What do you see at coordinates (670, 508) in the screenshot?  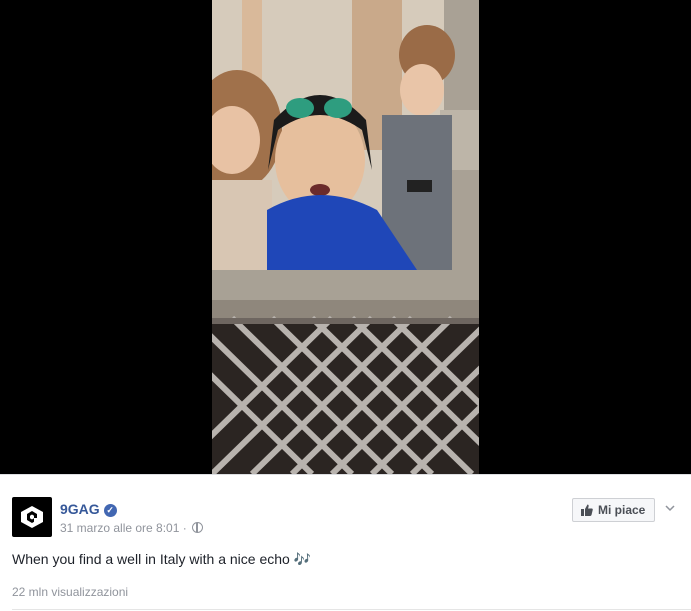 I see `chevron-down-icon` at bounding box center [670, 508].